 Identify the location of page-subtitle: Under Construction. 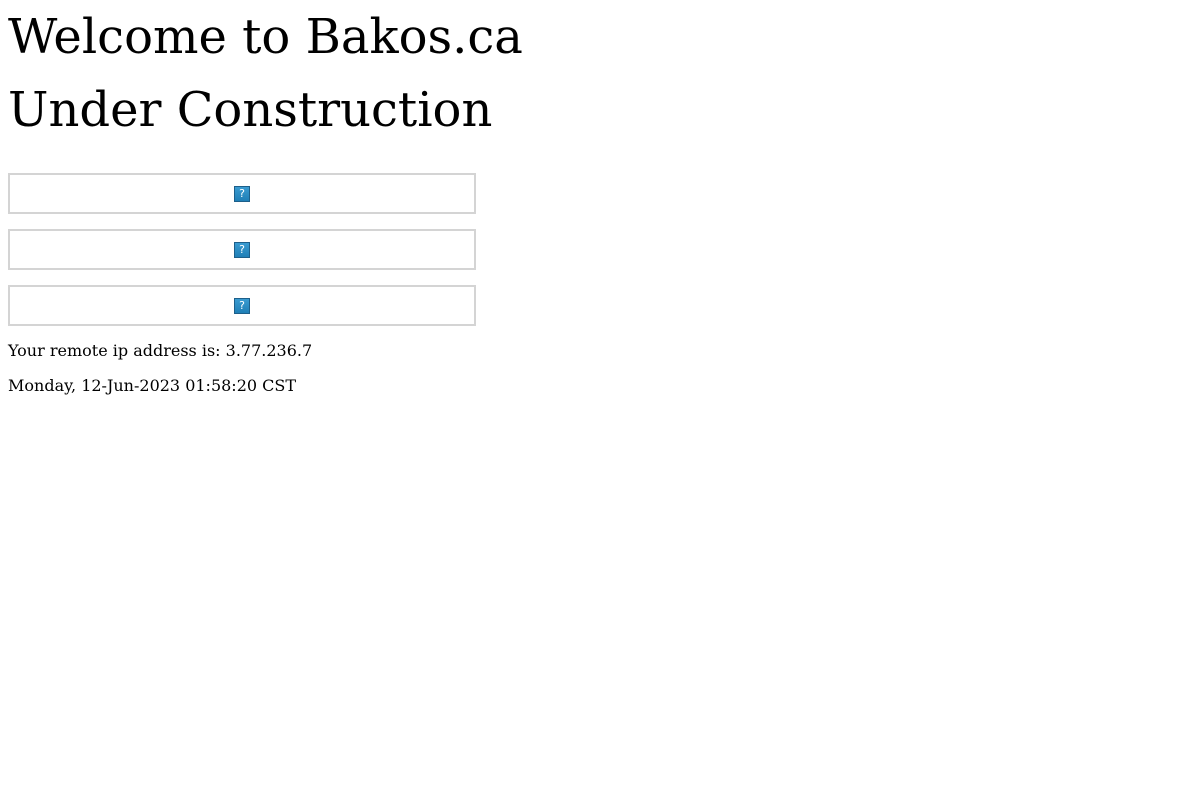
(250, 110).